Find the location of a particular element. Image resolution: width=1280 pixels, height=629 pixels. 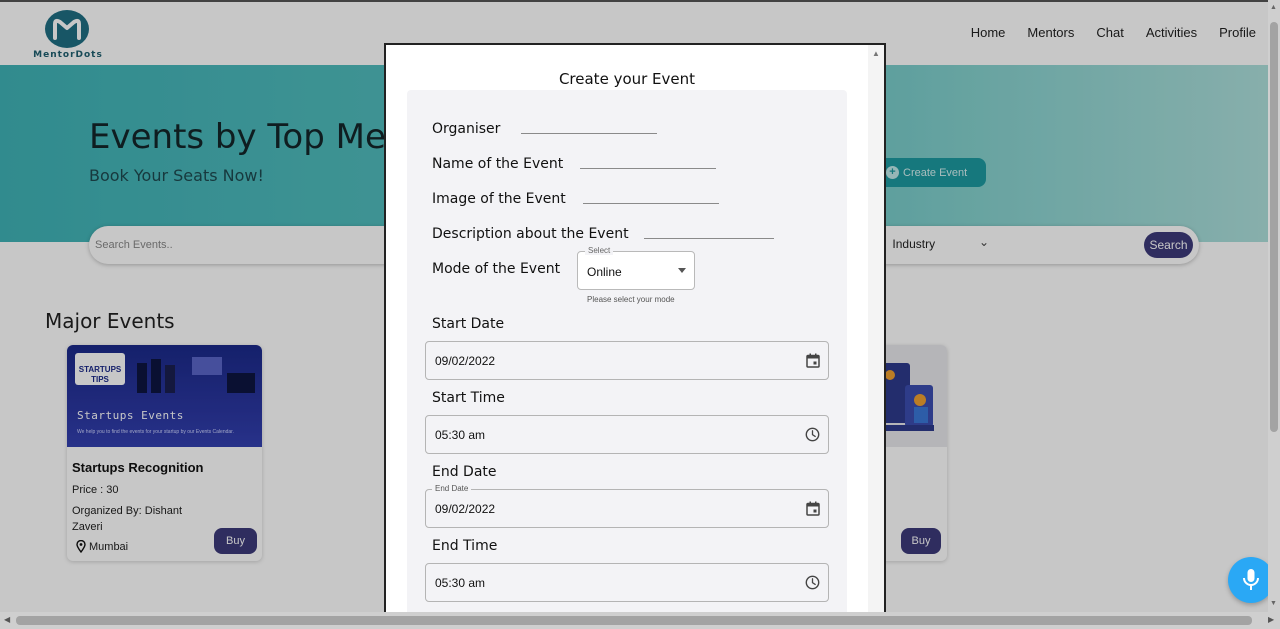

event-image-label: Image of the Event is located at coordinates (499, 199).